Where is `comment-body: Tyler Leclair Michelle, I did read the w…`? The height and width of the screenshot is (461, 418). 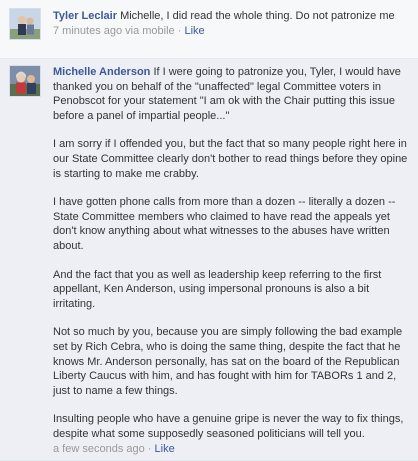 comment-body: Tyler Leclair Michelle, I did read the w… is located at coordinates (231, 23).